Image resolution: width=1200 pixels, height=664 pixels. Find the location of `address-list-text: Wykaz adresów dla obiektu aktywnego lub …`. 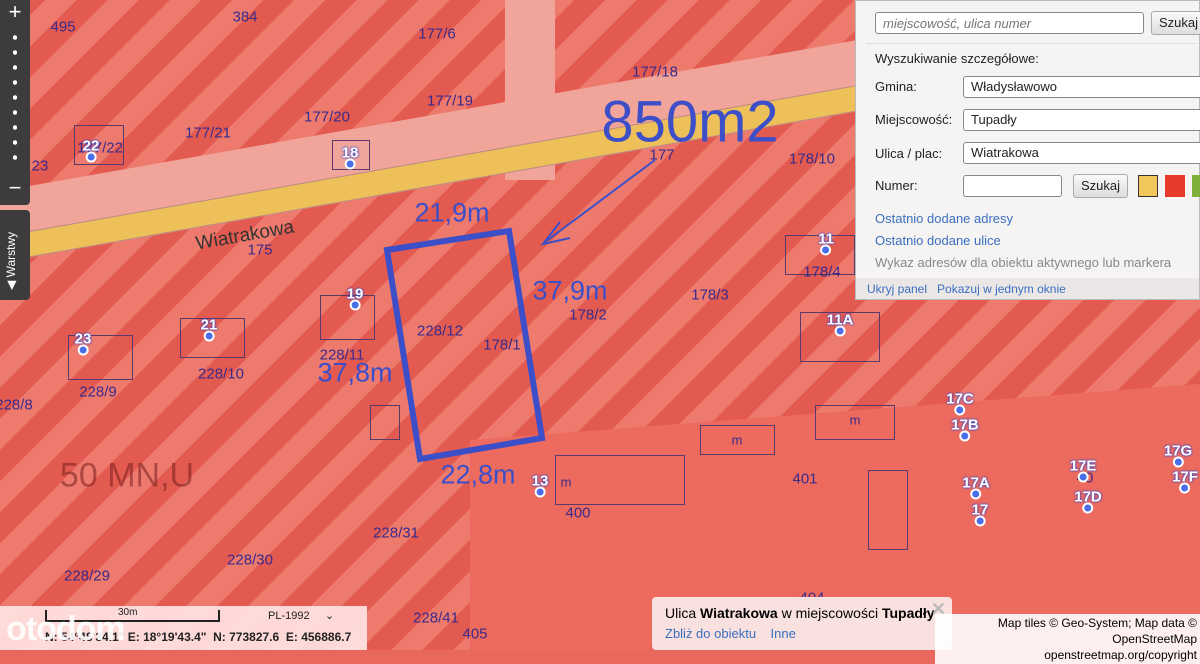

address-list-text: Wykaz adresów dla obiektu aktywnego lub … is located at coordinates (1023, 262).